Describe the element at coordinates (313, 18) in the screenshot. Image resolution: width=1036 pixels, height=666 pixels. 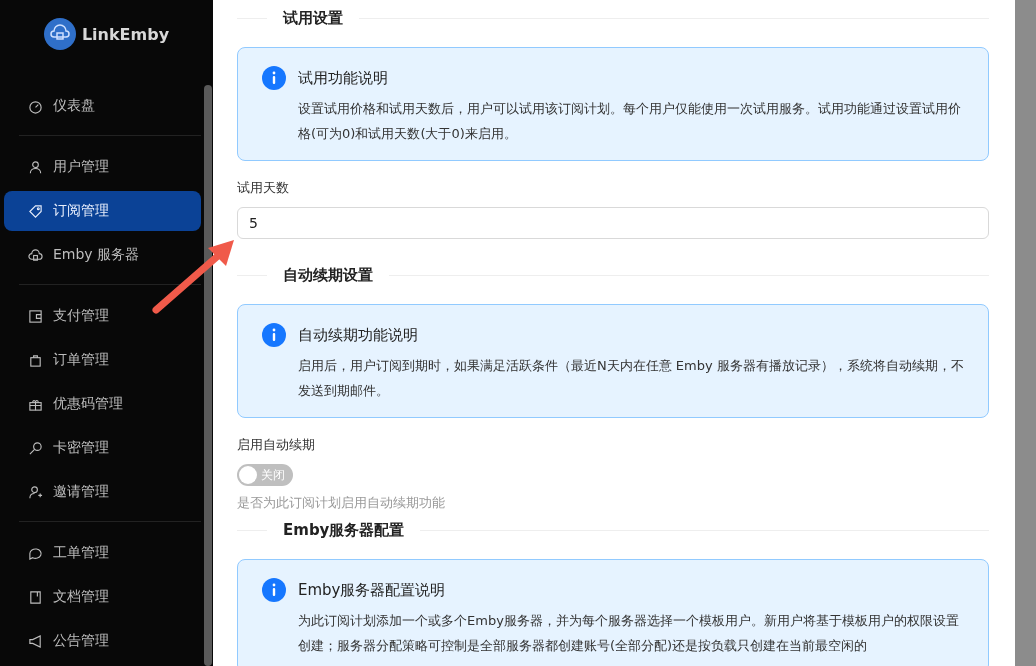
I see `section-title: 试用设置` at that location.